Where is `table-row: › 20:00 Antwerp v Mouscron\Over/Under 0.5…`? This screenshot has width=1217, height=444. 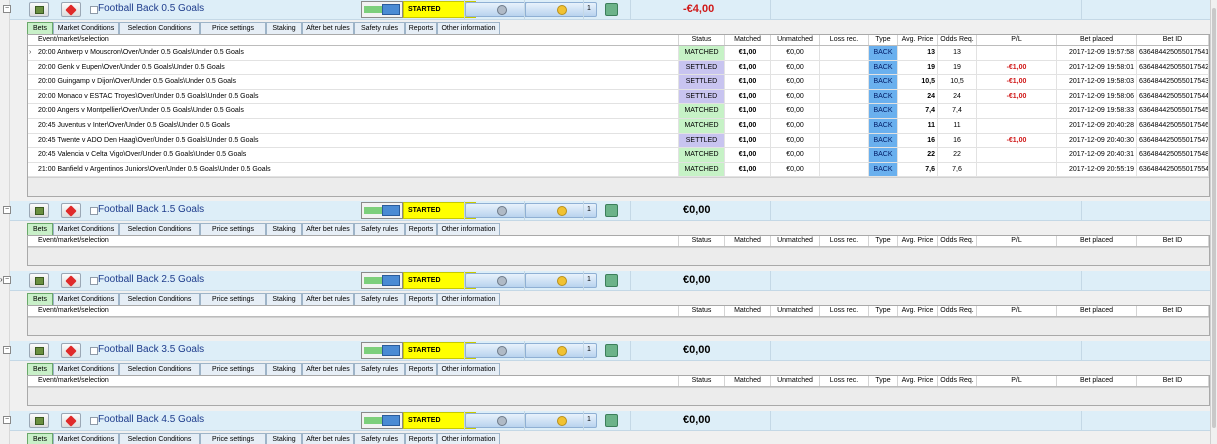
table-row: › 20:00 Antwerp v Mouscron\Over/Under 0.5… is located at coordinates (618, 53).